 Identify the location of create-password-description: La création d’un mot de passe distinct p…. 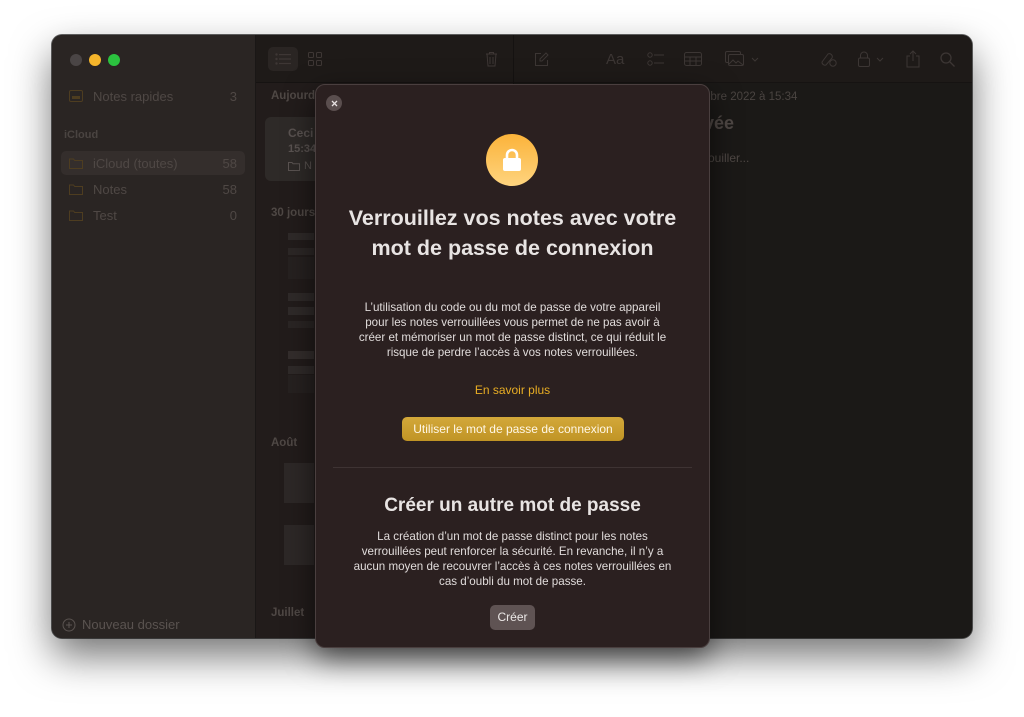
(512, 559).